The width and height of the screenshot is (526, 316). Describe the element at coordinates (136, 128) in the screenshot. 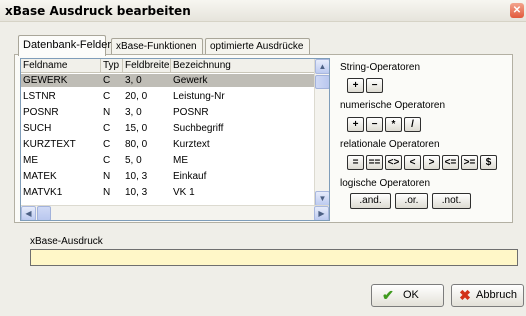

I see `table-cell: 15, 0` at that location.